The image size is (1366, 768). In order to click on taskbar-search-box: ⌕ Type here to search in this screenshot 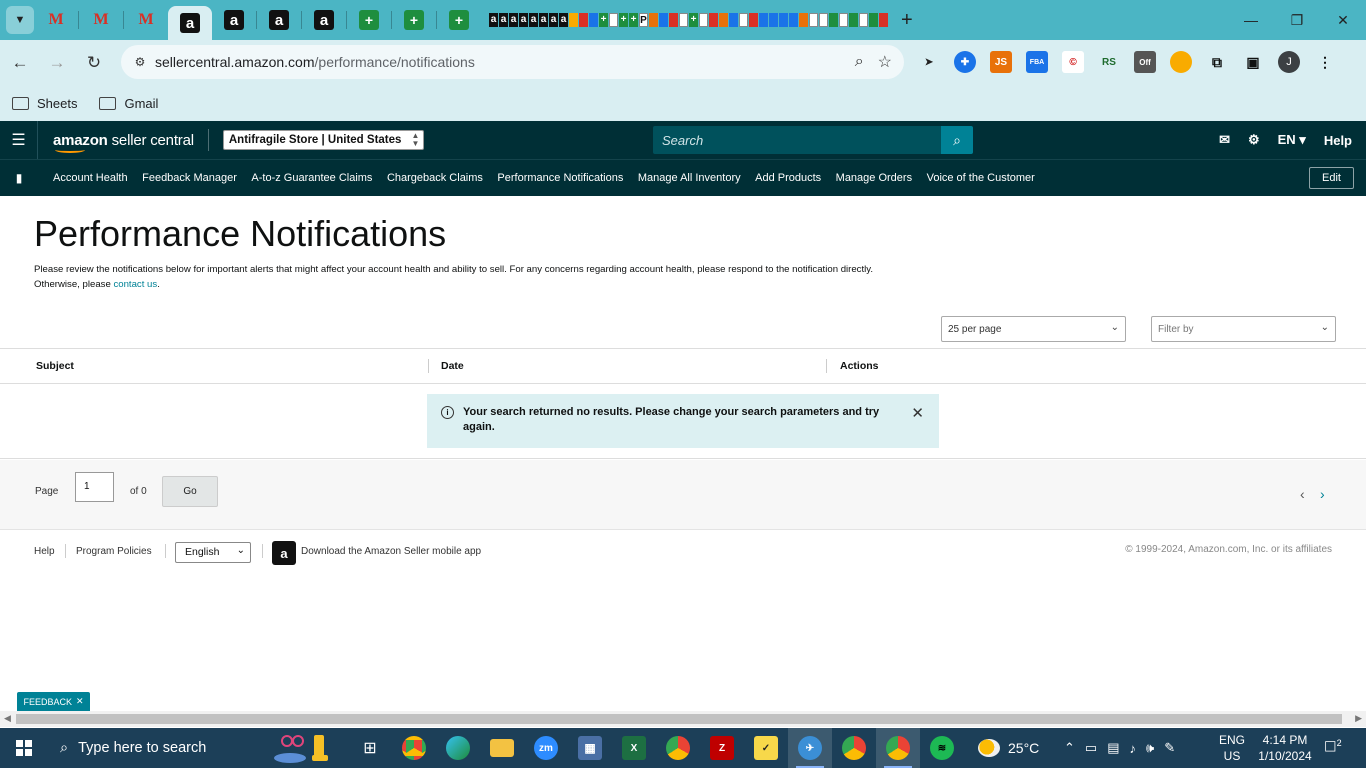, I will do `click(154, 748)`.